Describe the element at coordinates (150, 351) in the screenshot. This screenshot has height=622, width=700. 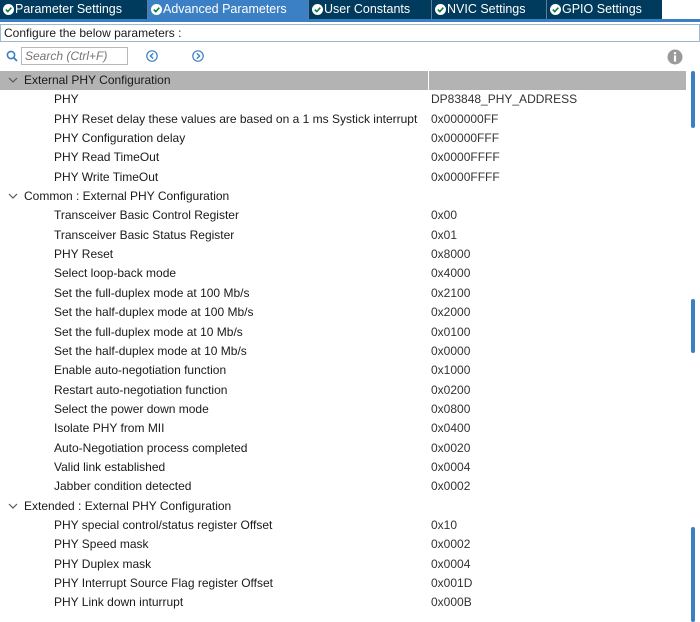
I see `parameter-name: Set the half-duplex mode at 10 Mb/s` at that location.